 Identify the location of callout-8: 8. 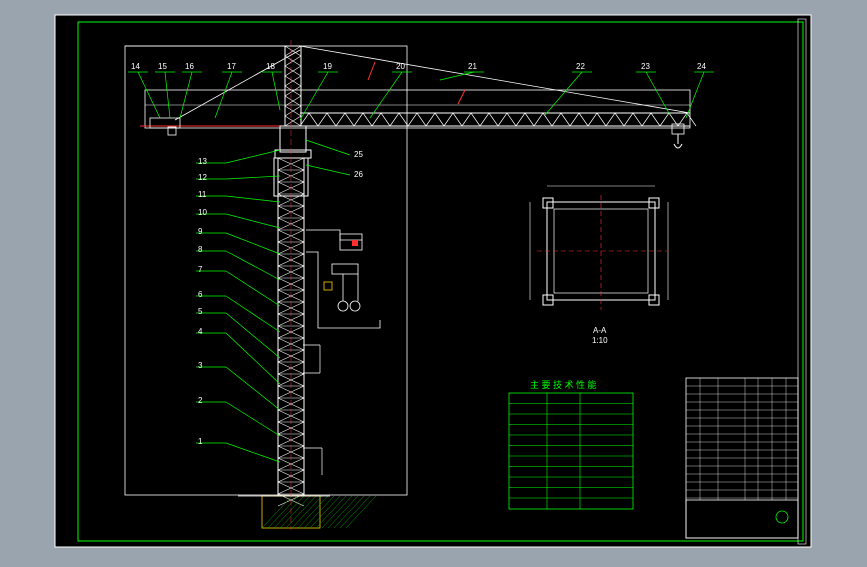
(200, 249).